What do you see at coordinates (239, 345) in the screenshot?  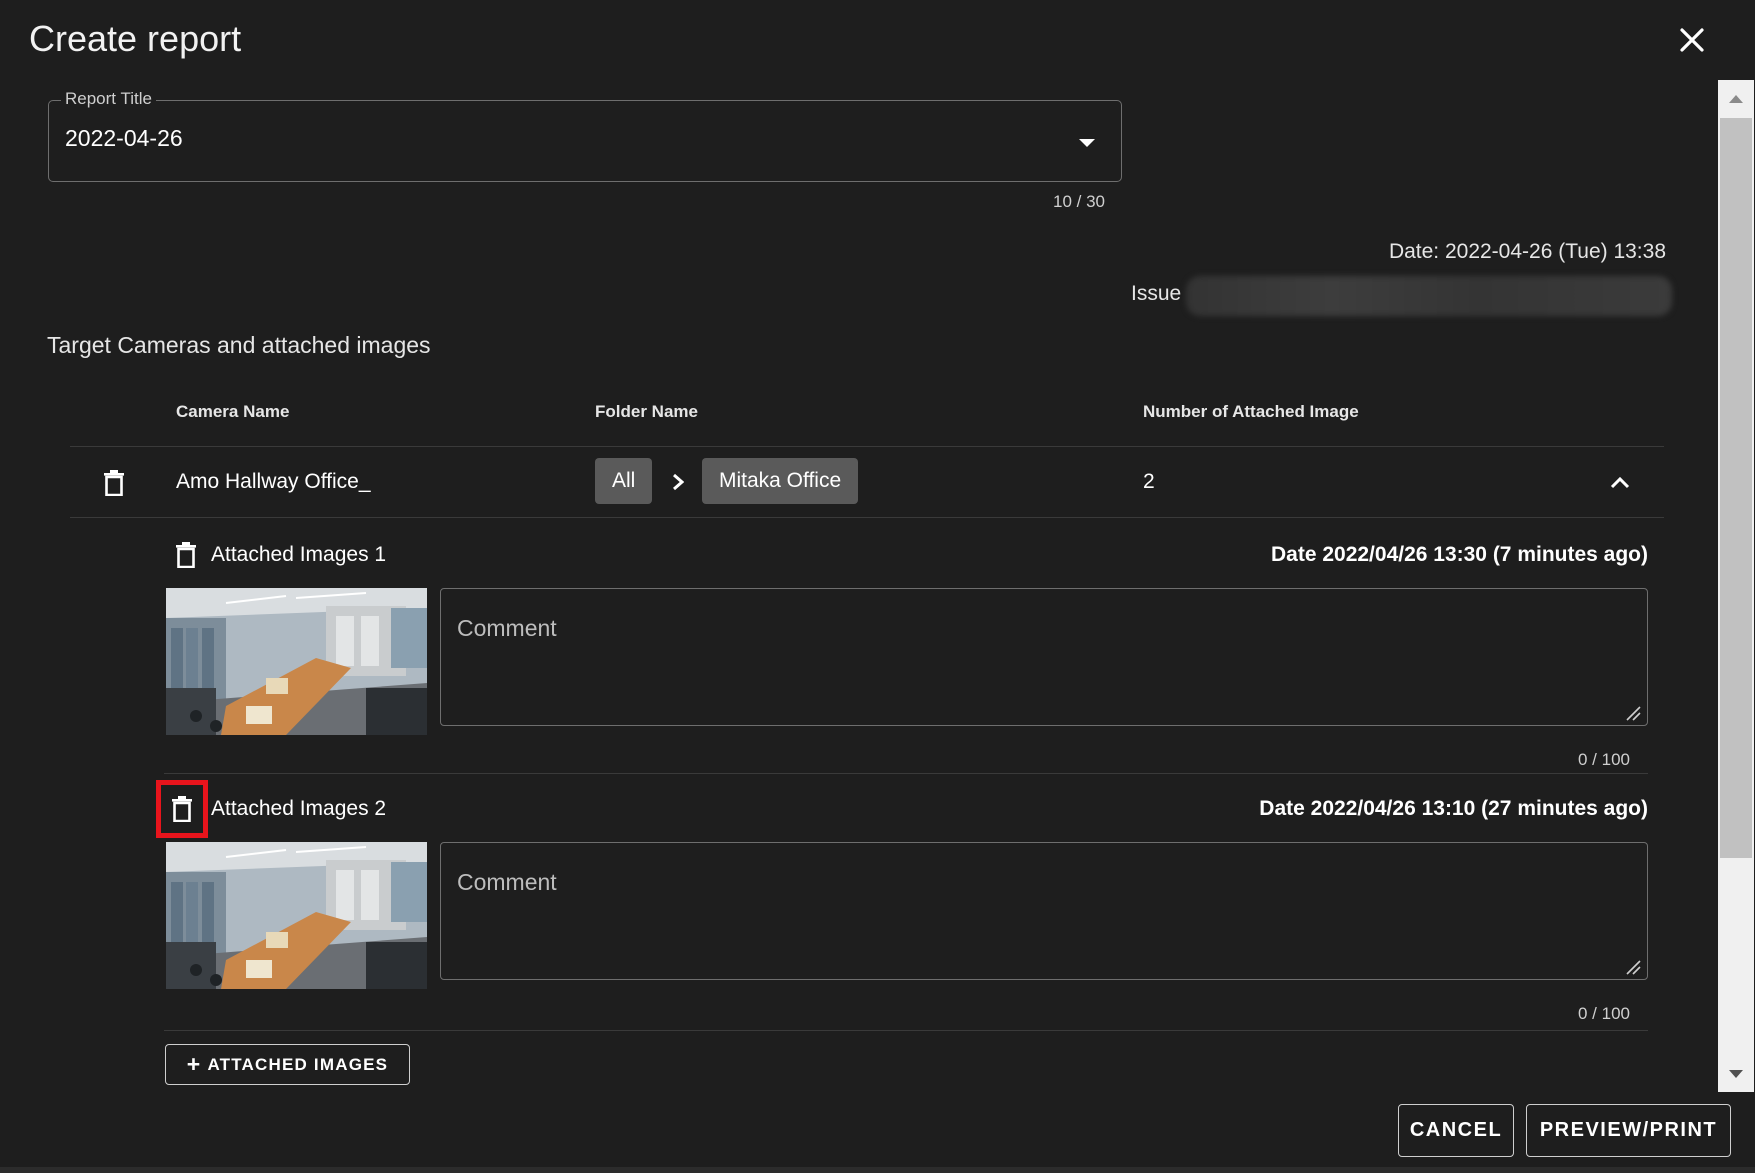 I see `section-title: Target Cameras and attached images` at bounding box center [239, 345].